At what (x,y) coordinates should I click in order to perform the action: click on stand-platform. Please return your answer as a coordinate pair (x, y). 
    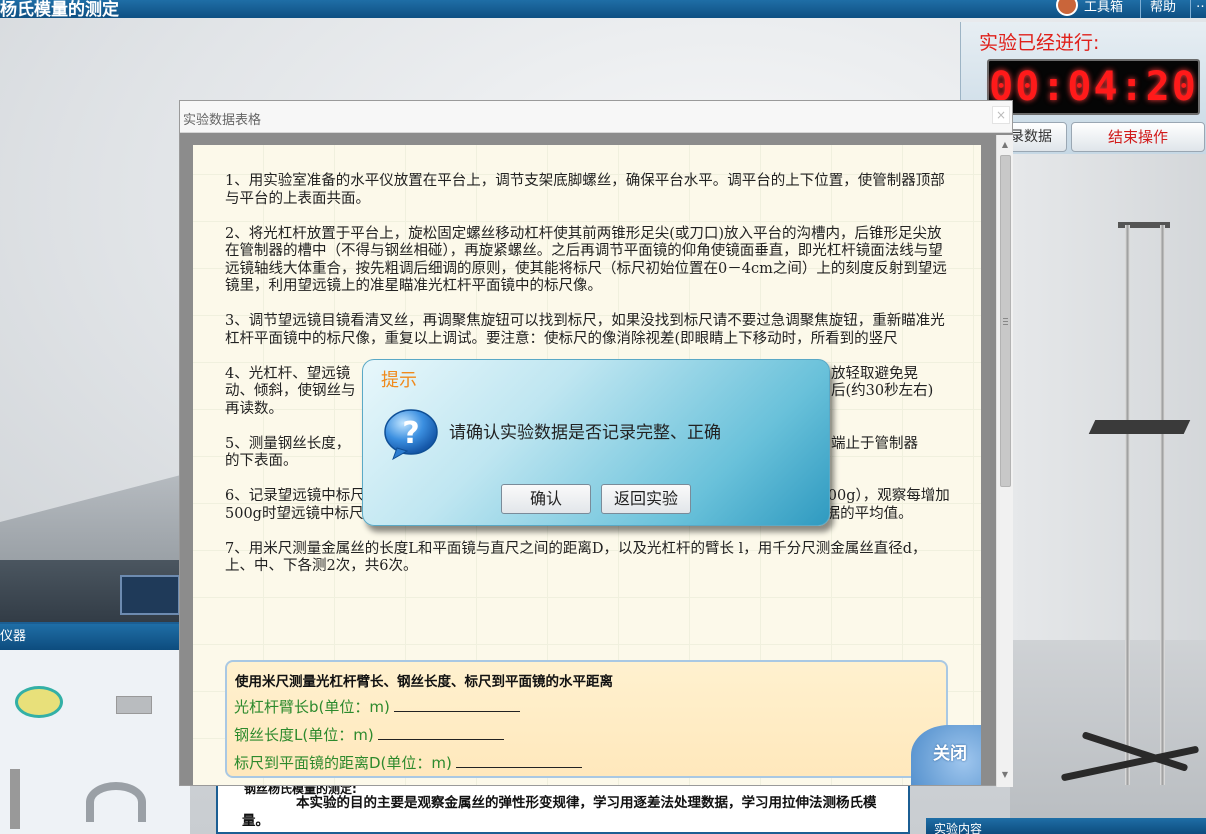
    Looking at the image, I should click on (1139, 427).